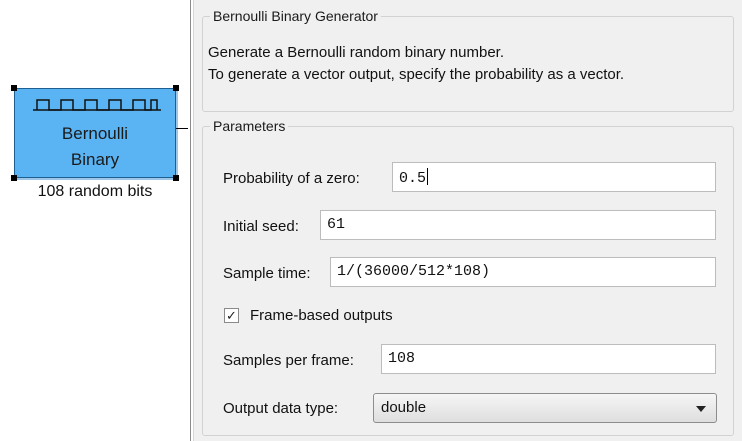 This screenshot has height=441, width=742. Describe the element at coordinates (554, 177) in the screenshot. I see `probability-zero-field: 0.5` at that location.